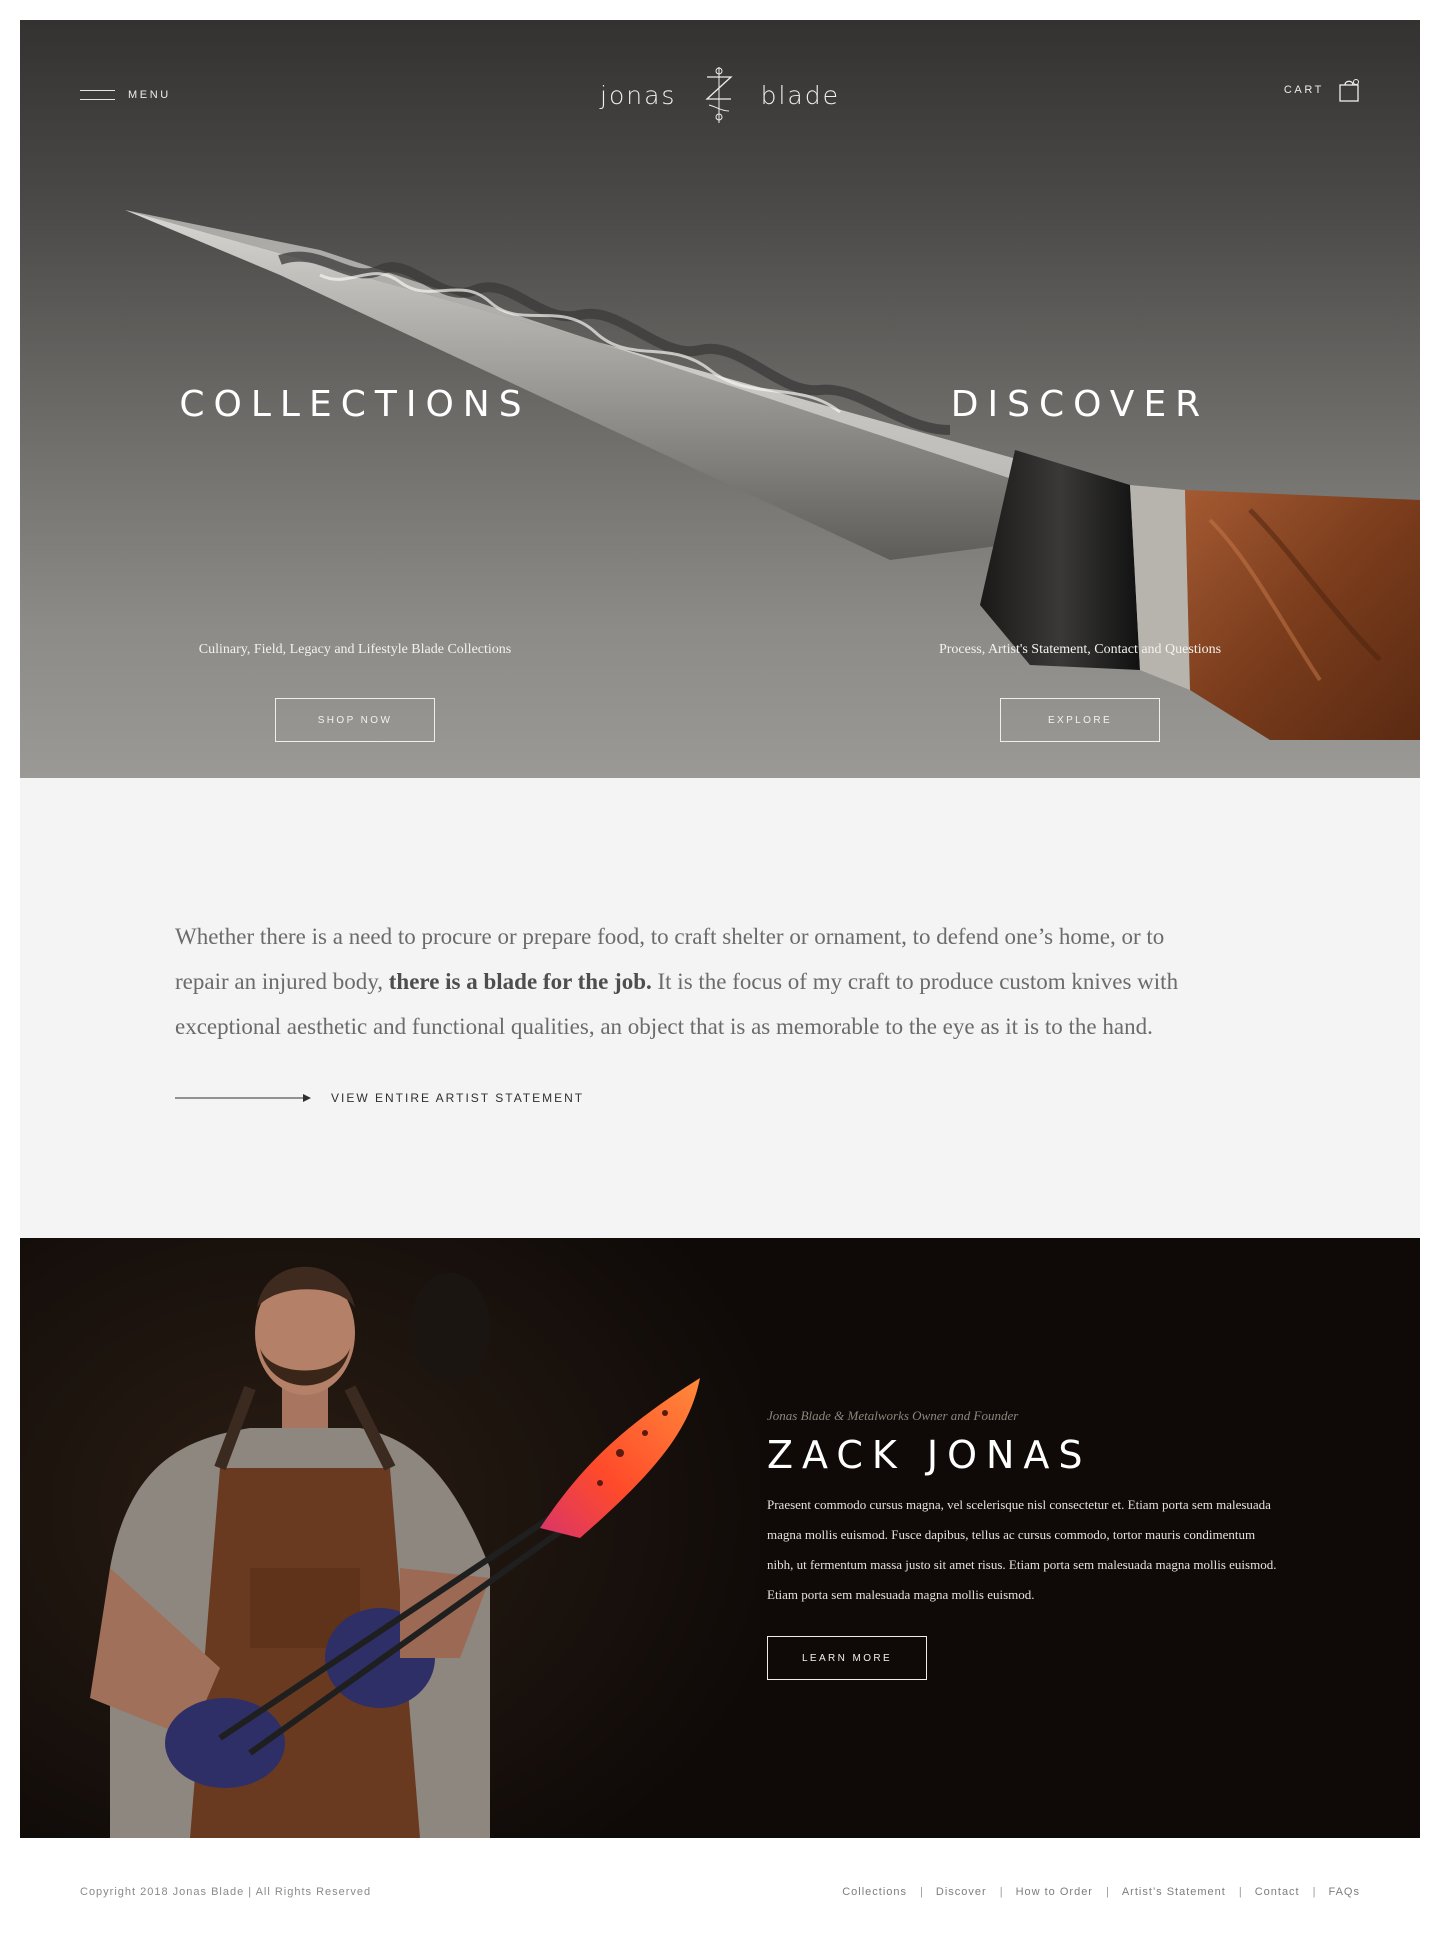  What do you see at coordinates (1174, 1892) in the screenshot?
I see `footer-link-artists-statement: Artist’s Statement` at bounding box center [1174, 1892].